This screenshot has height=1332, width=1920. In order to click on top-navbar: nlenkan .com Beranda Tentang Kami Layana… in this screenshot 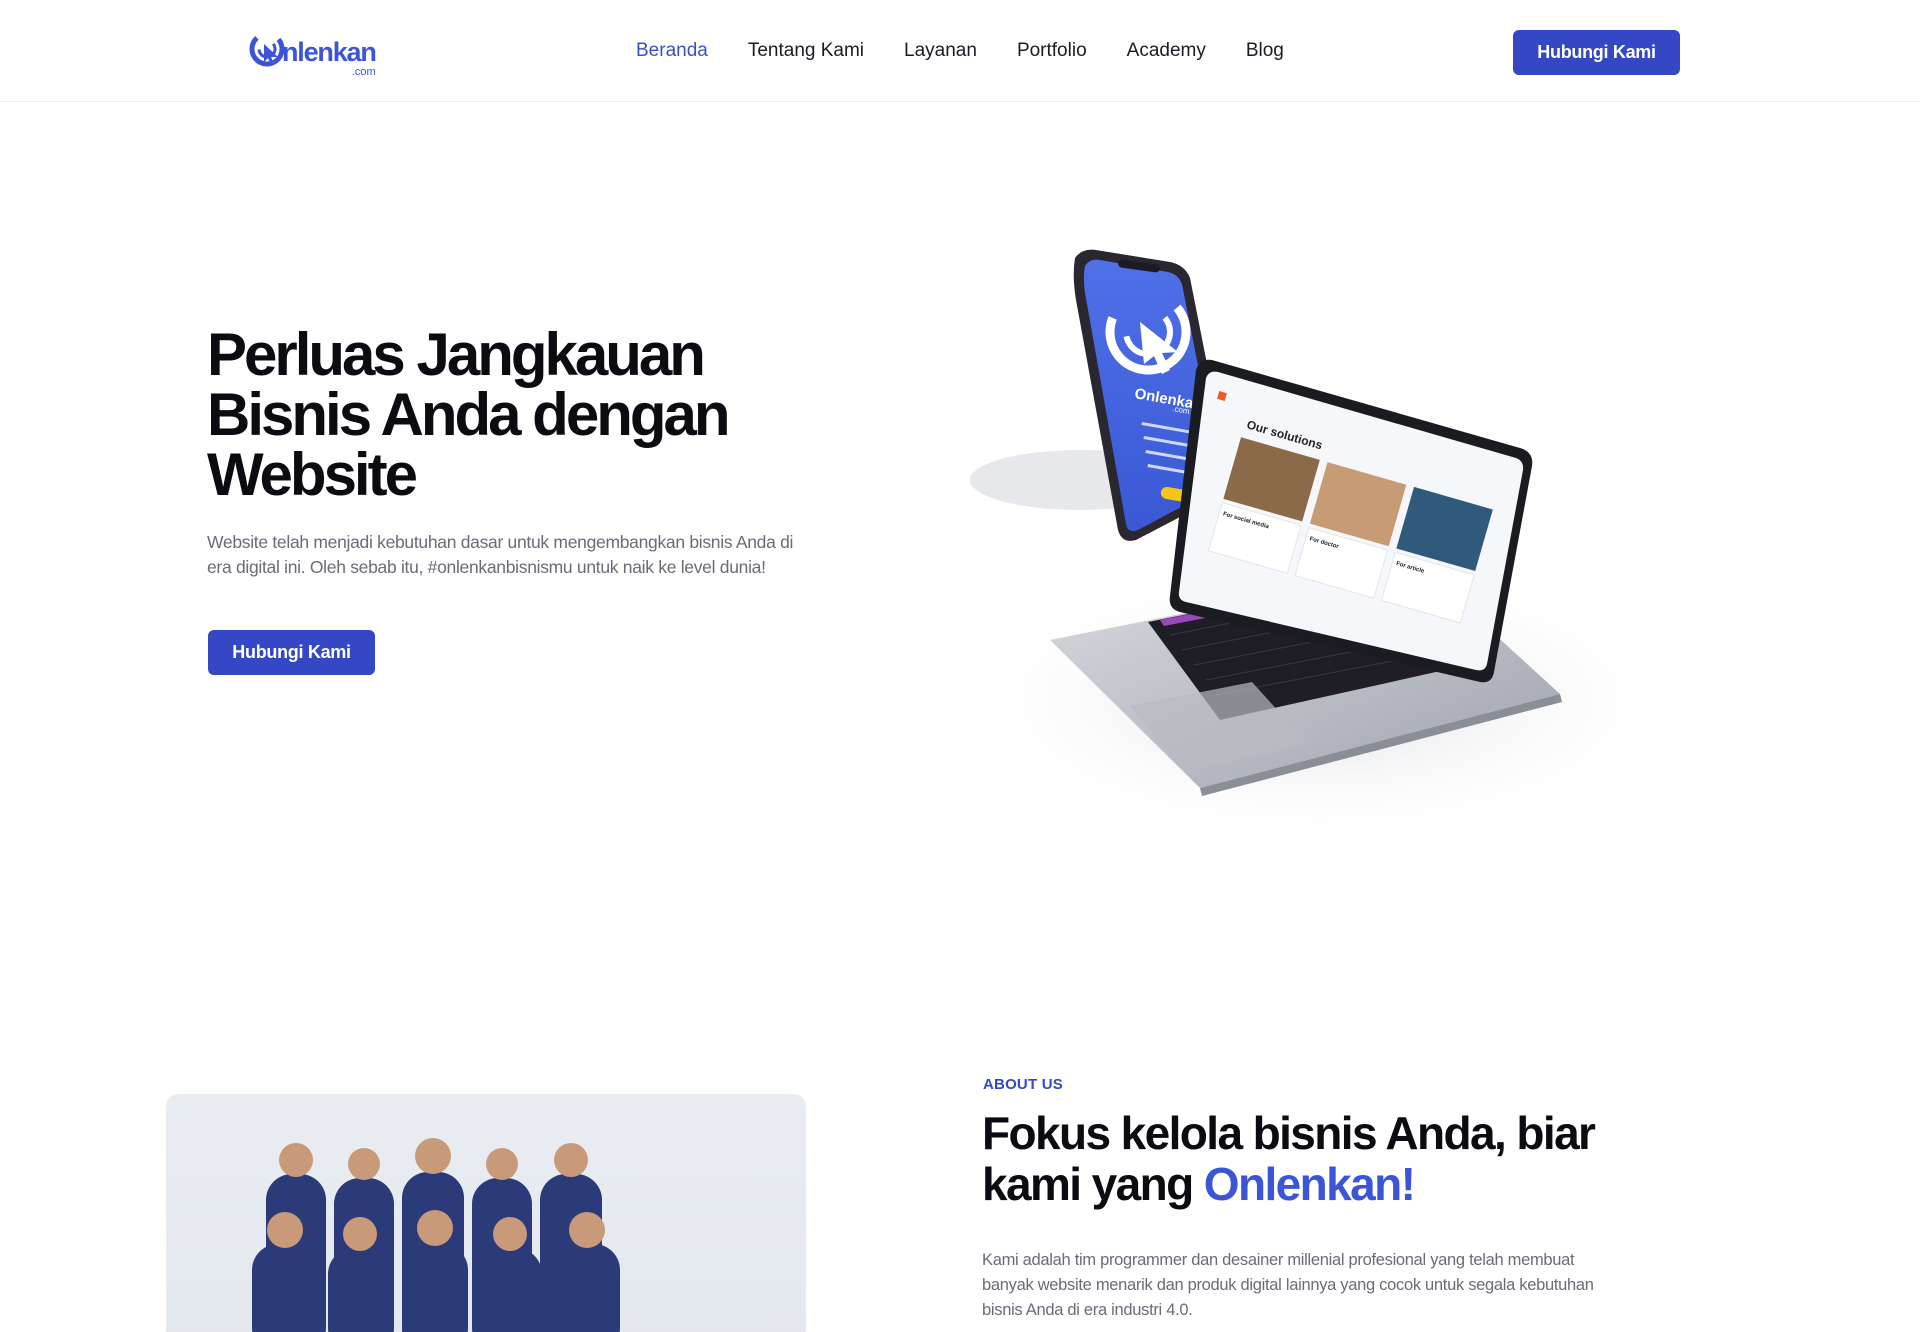, I will do `click(960, 51)`.